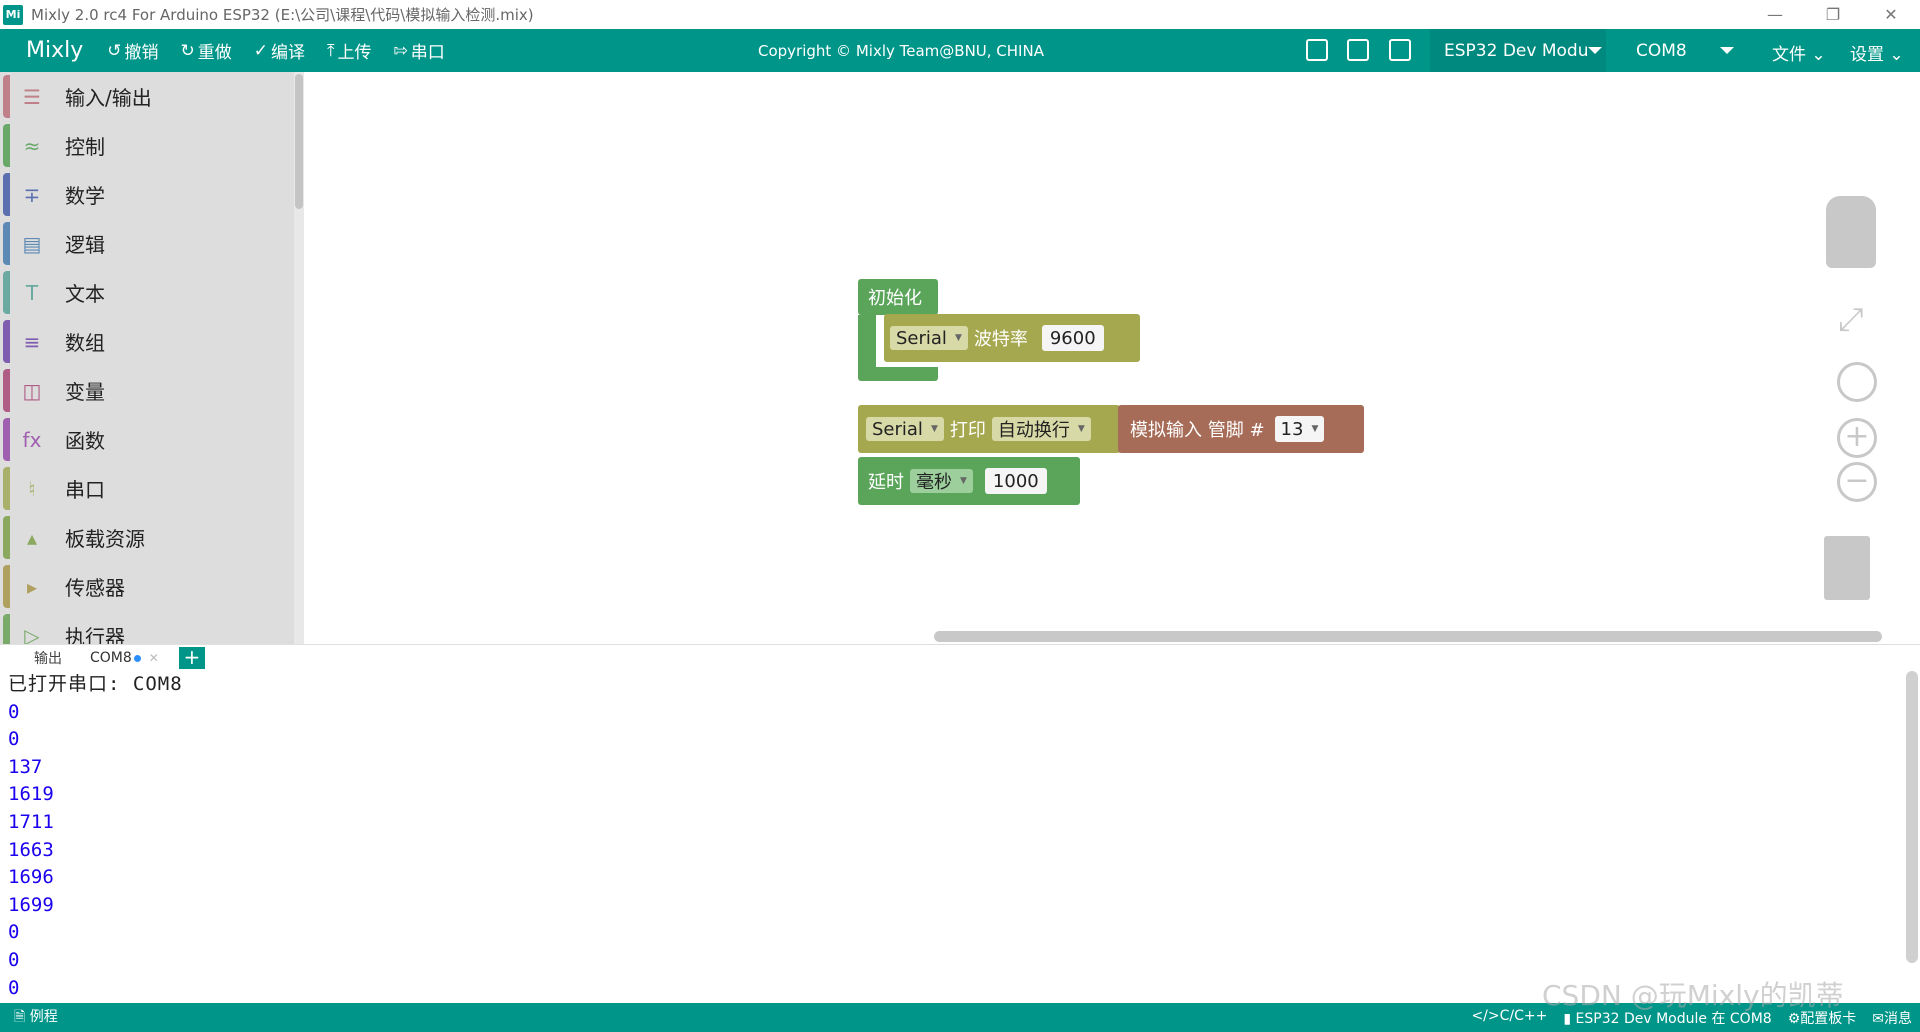 The image size is (1920, 1032). I want to click on sidebar-category-item: ∓ 数学, so click(152, 194).